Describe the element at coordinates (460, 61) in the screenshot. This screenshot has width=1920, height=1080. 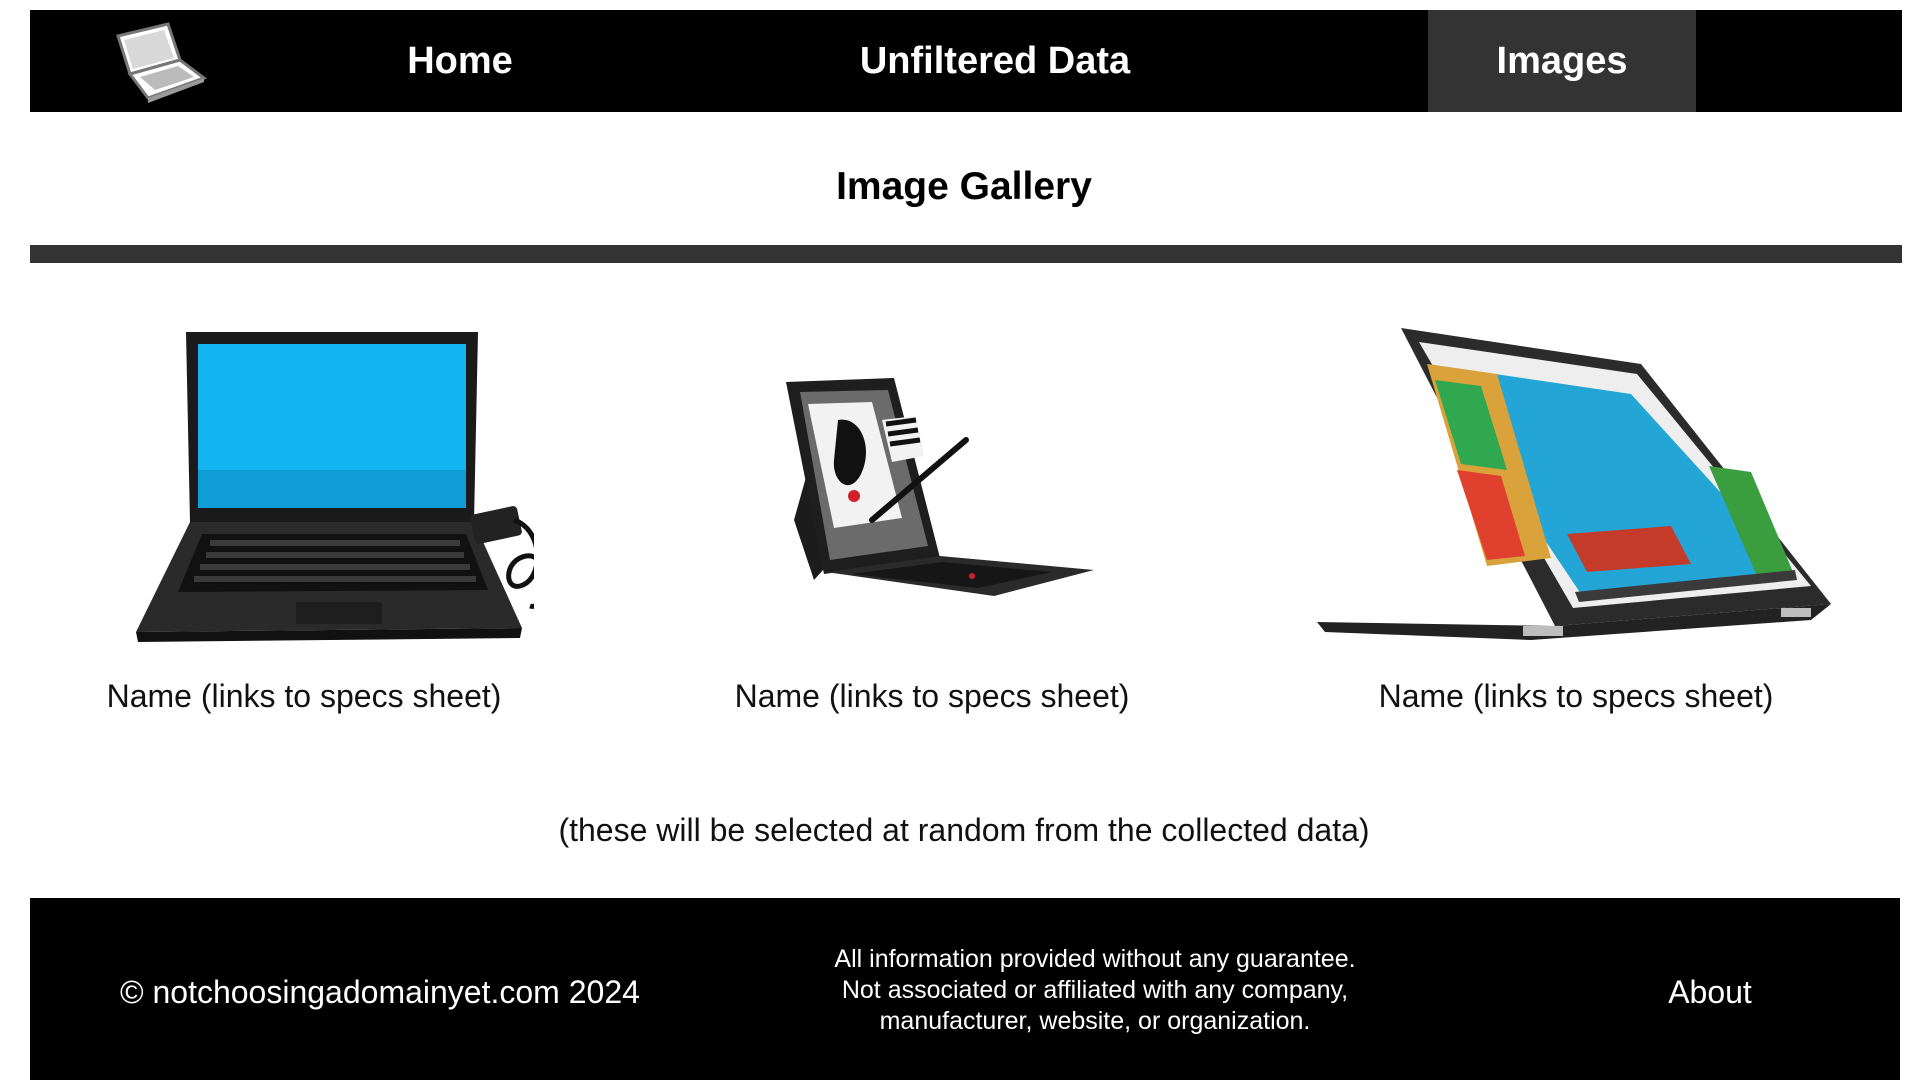
I see `nav-home: Home` at that location.